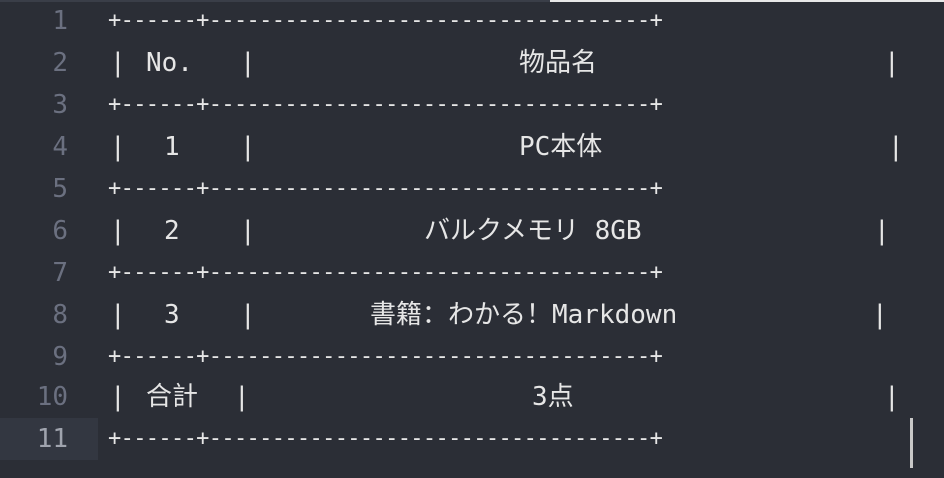 The image size is (944, 478). I want to click on table-cell-no: 3, so click(172, 315).